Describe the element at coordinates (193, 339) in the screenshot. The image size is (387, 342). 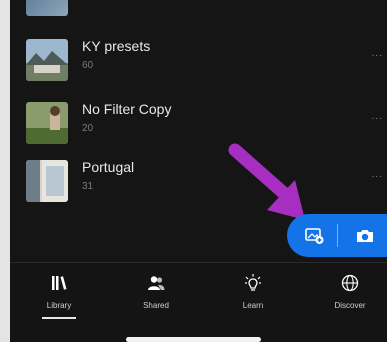
I see `home-indicator` at that location.